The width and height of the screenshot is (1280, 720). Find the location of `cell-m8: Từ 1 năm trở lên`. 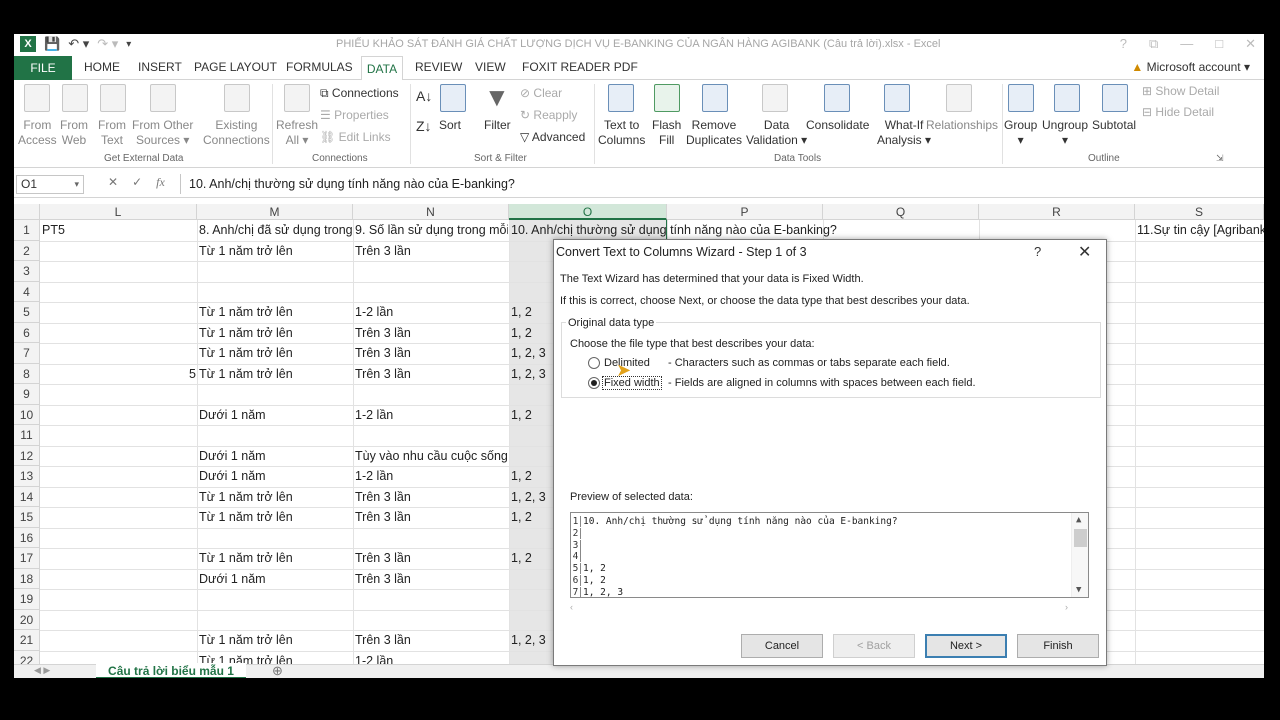

cell-m8: Từ 1 năm trở lên is located at coordinates (275, 374).